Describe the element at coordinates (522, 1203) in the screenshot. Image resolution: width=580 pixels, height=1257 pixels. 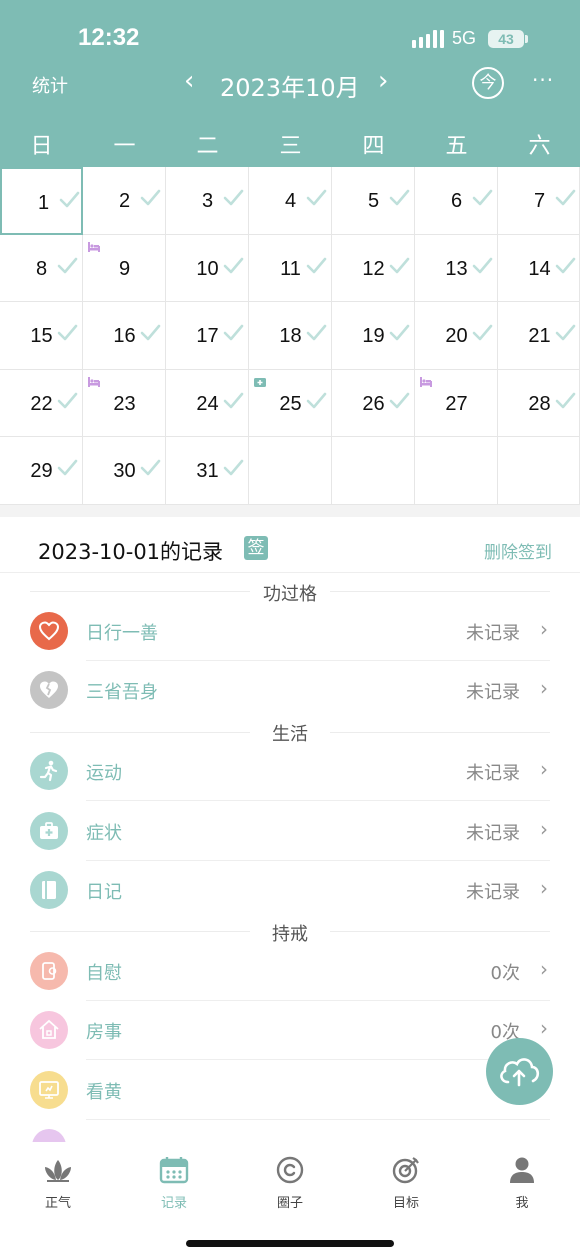
I see `tab-label: 我` at that location.